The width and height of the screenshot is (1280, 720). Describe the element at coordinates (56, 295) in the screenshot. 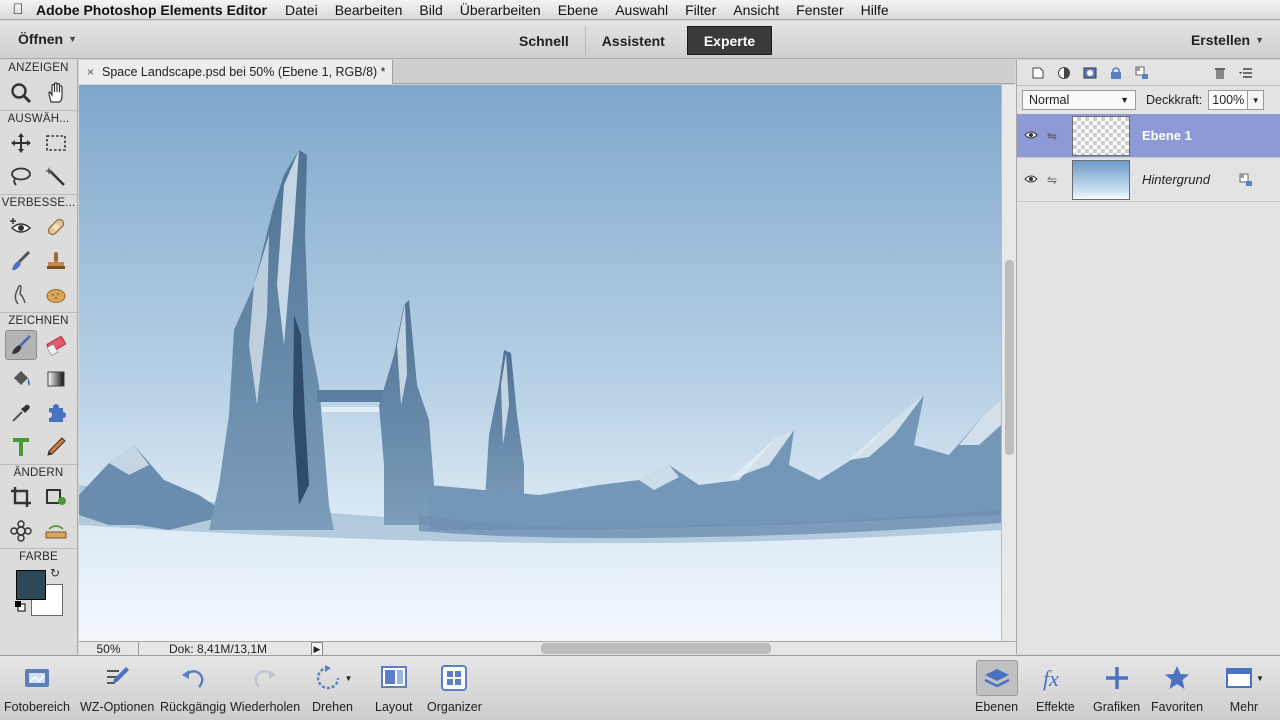

I see `sponge-tool` at that location.